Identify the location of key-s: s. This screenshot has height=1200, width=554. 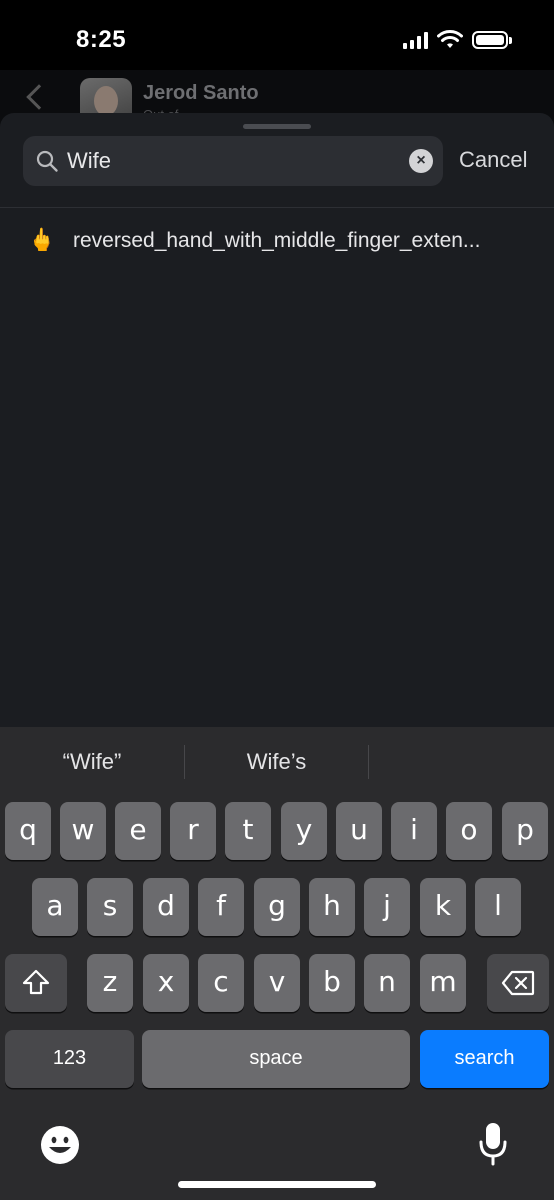
(110, 907).